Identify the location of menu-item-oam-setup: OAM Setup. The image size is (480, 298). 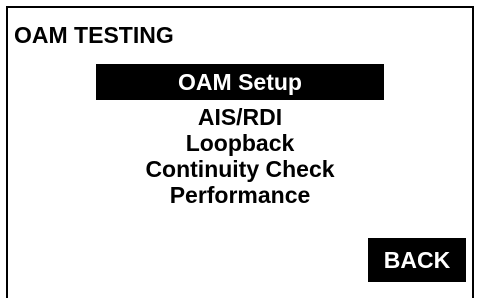
(240, 82).